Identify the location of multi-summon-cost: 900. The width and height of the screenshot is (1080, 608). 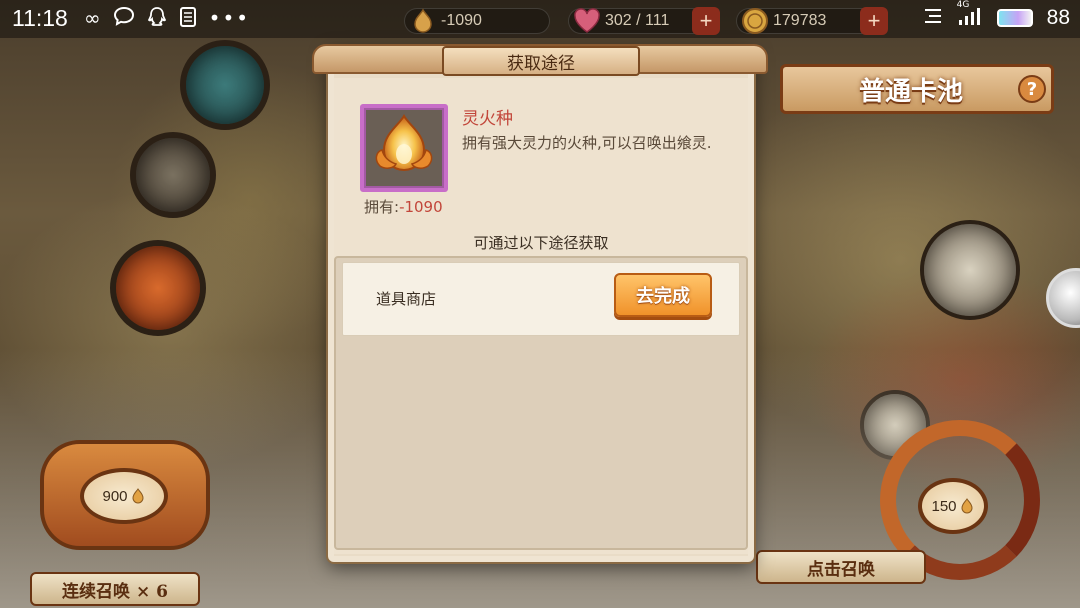
(124, 496).